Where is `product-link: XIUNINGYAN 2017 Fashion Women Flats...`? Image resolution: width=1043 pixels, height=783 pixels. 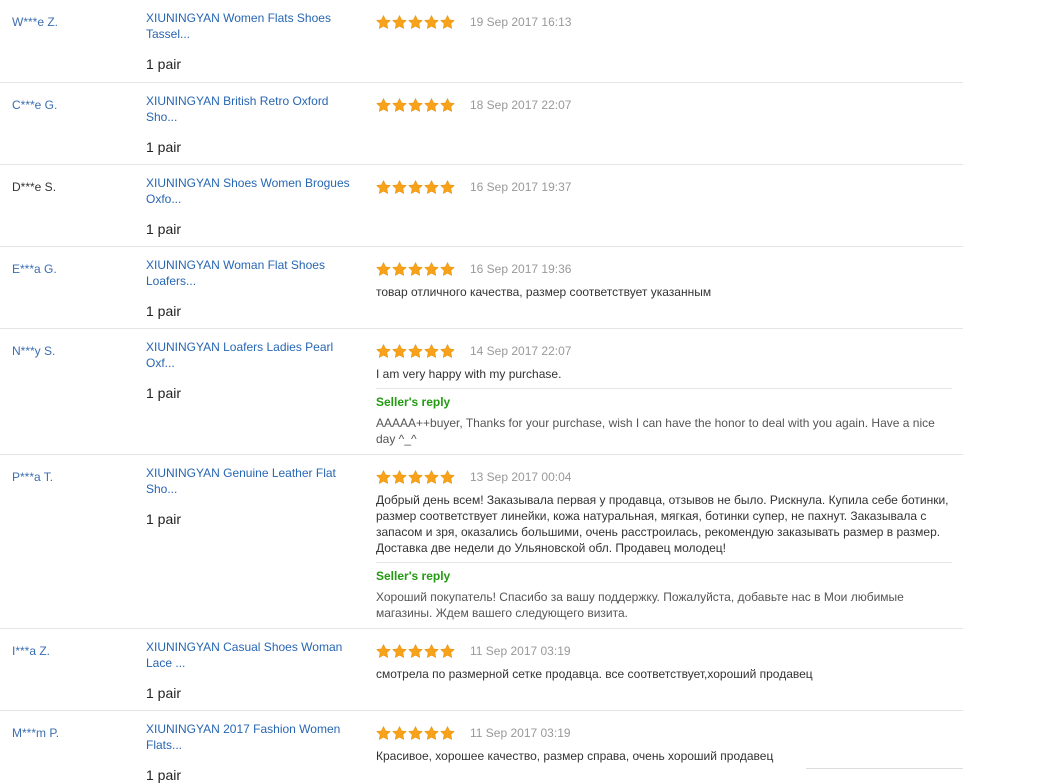 product-link: XIUNINGYAN 2017 Fashion Women Flats... is located at coordinates (253, 737).